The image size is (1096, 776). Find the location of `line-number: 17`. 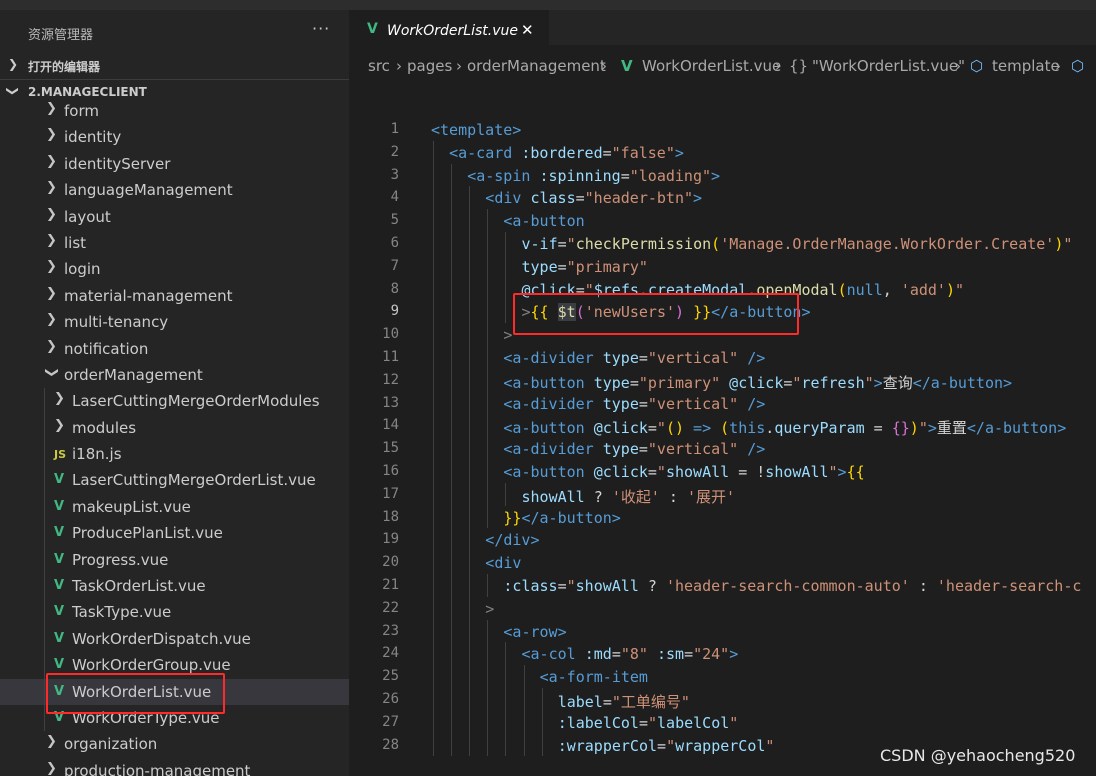

line-number: 17 is located at coordinates (390, 493).